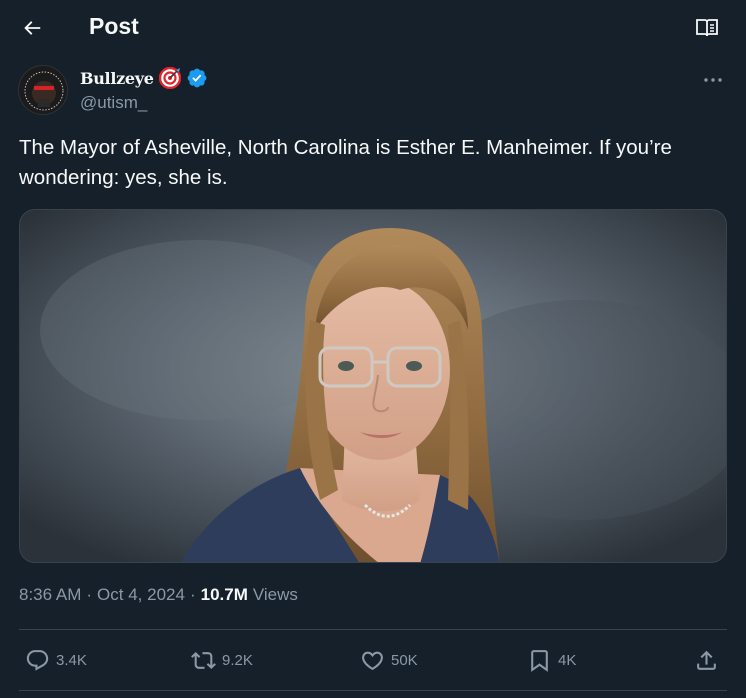 Image resolution: width=746 pixels, height=698 pixels. I want to click on reply-icon, so click(37, 660).